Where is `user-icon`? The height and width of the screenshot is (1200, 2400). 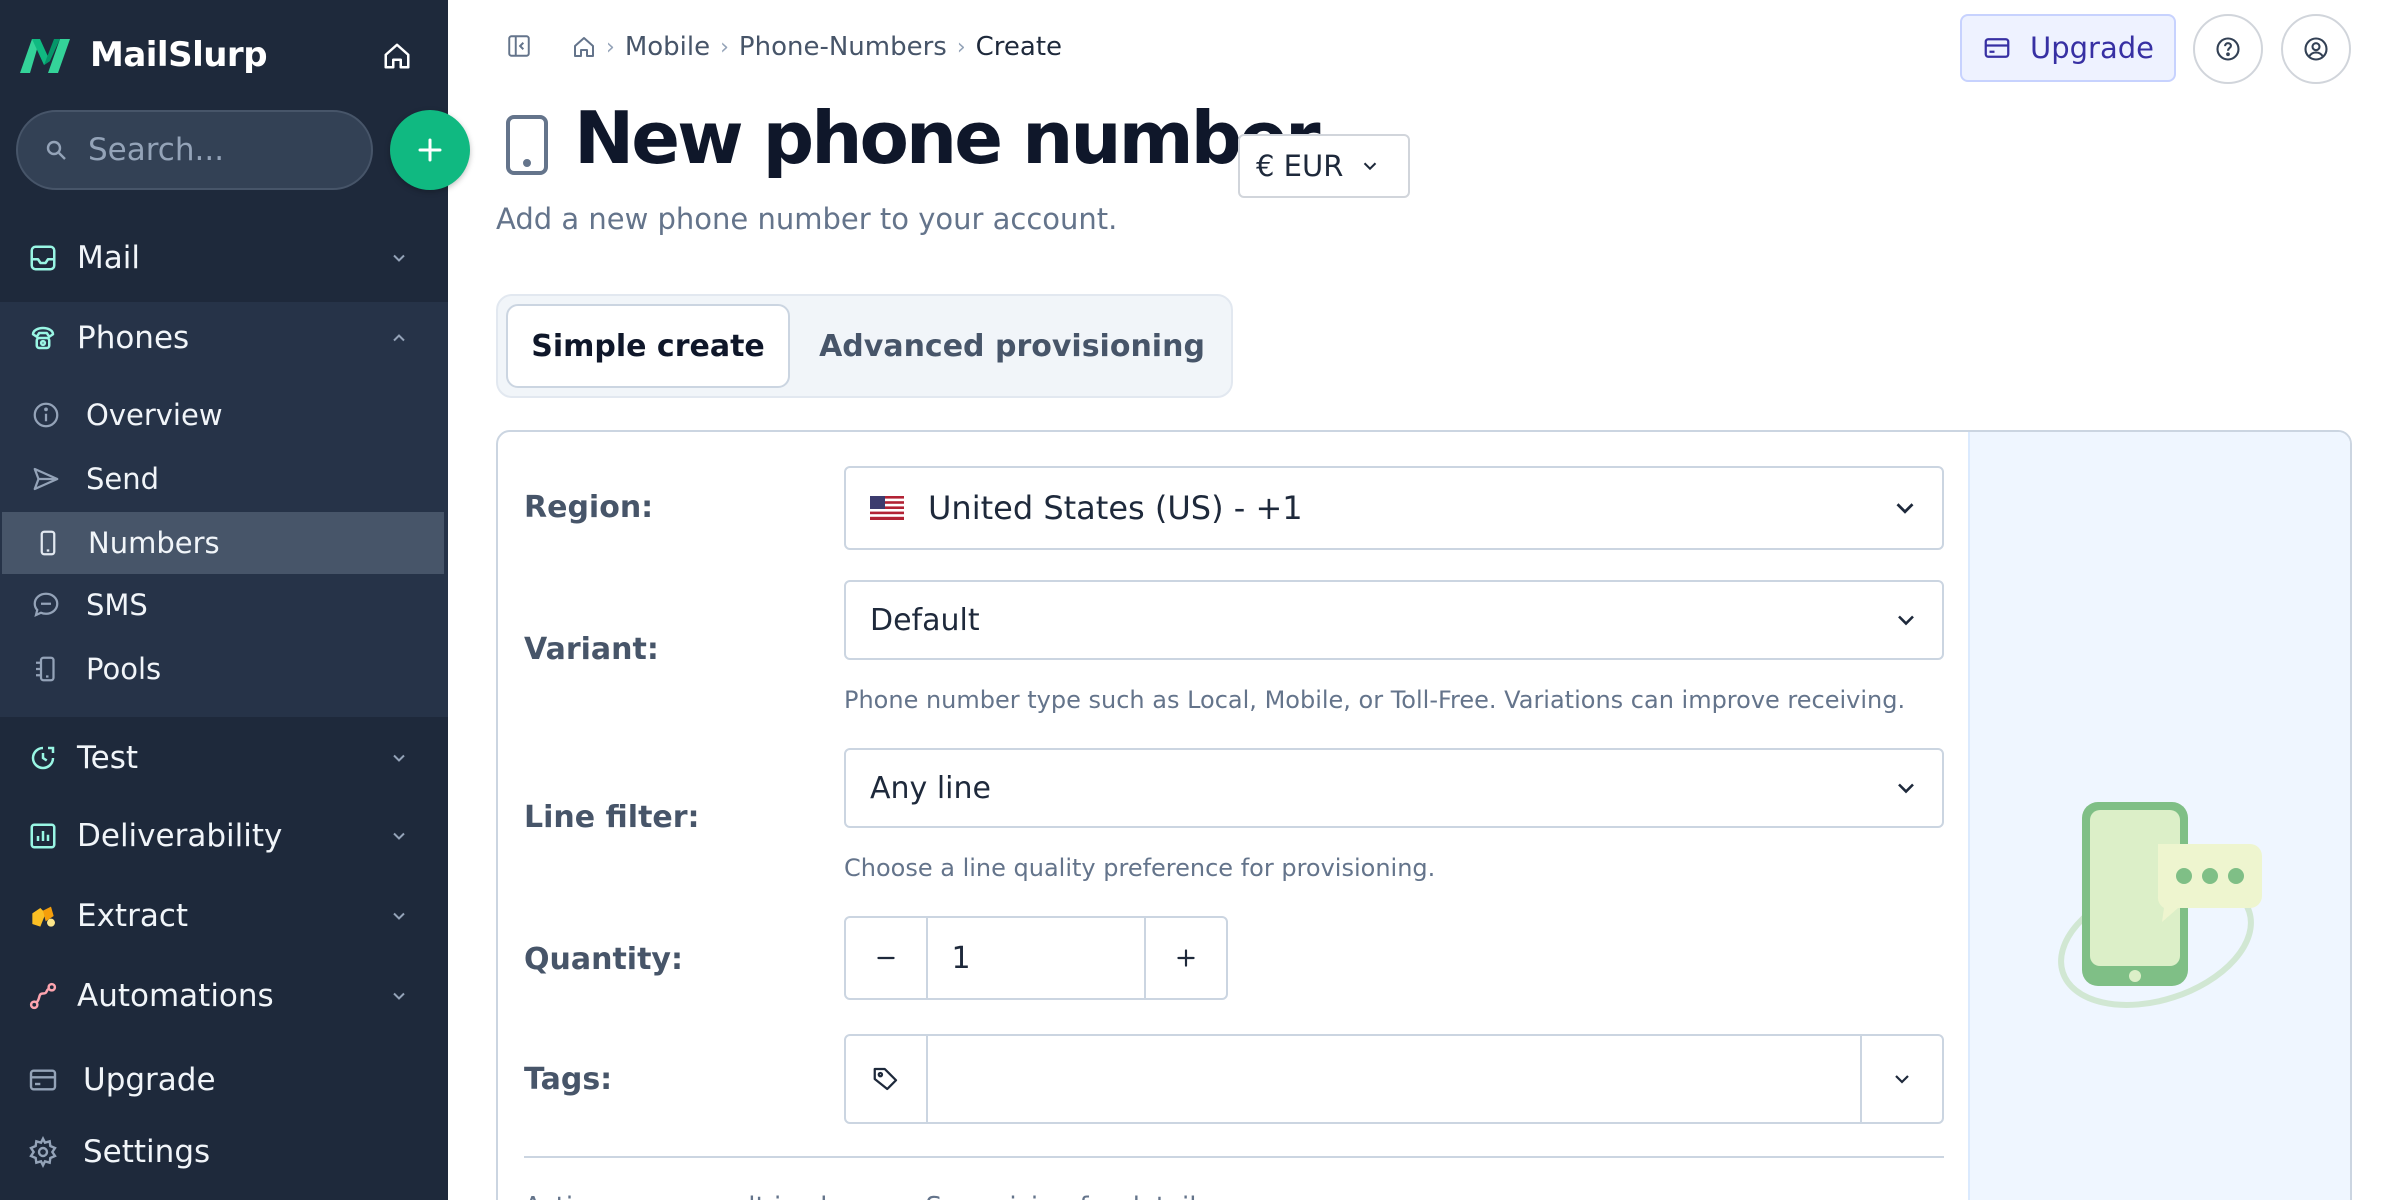
user-icon is located at coordinates (2316, 49).